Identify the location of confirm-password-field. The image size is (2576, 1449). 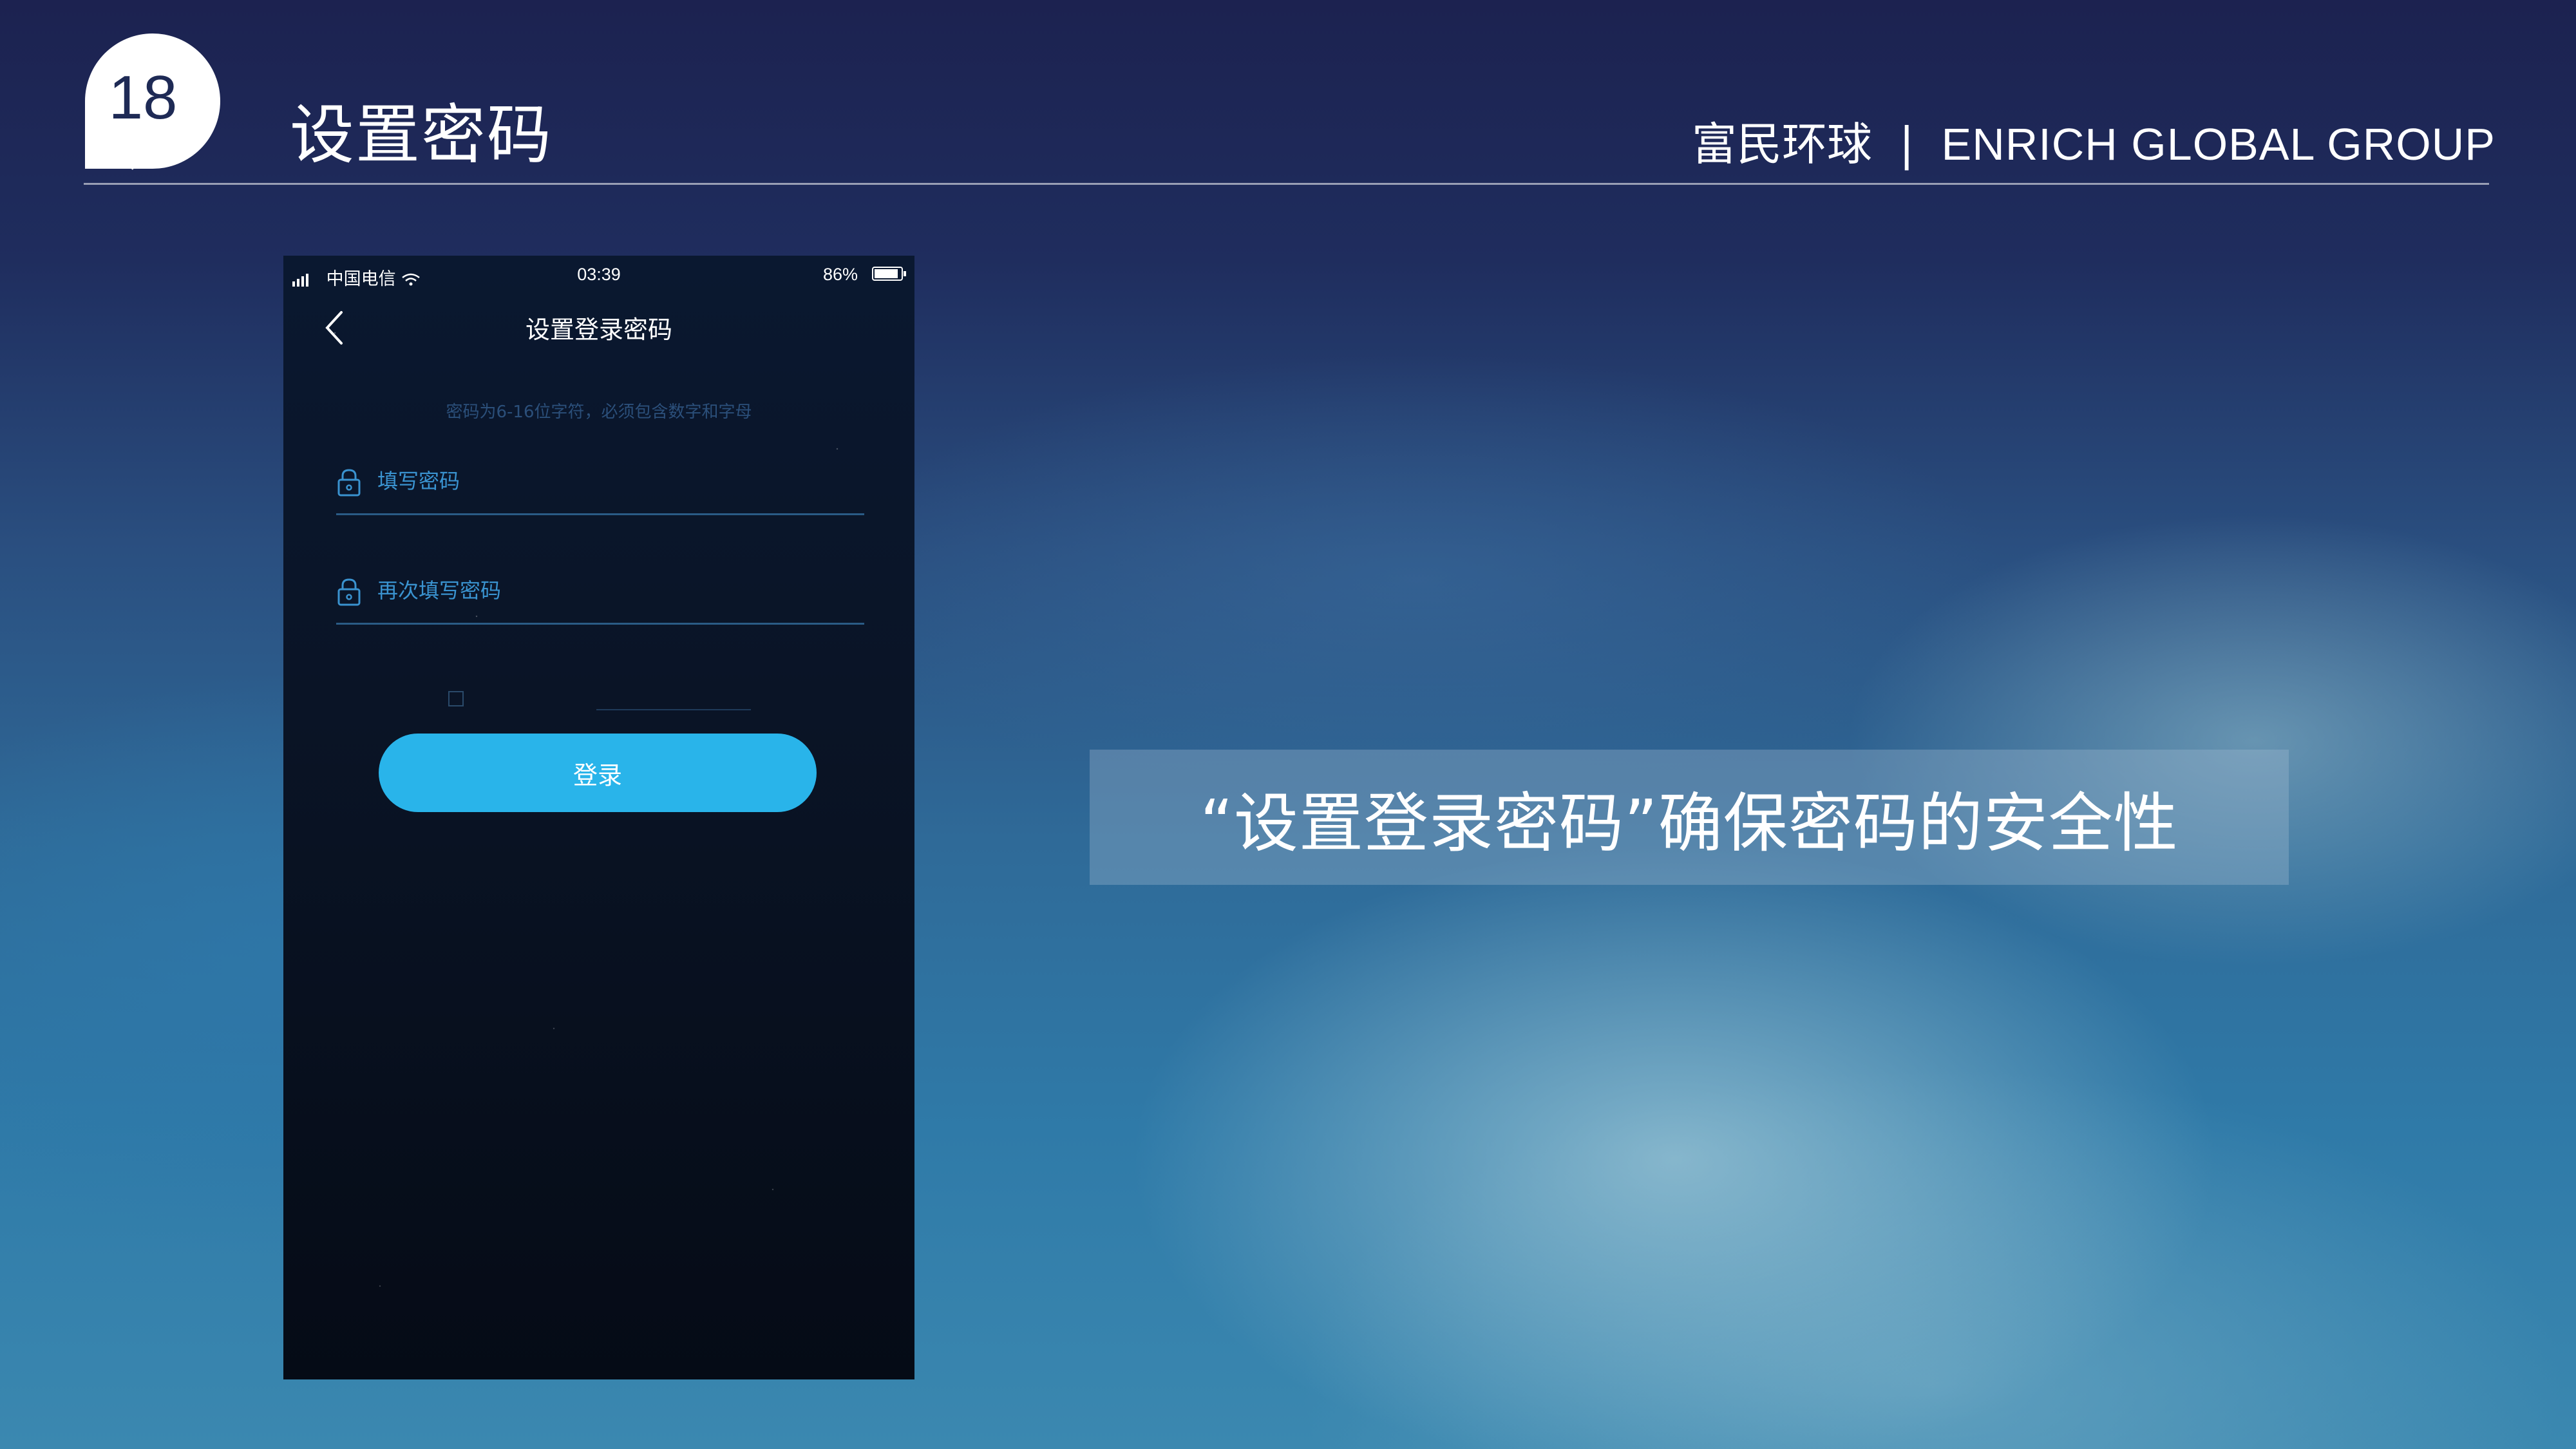
(600, 591).